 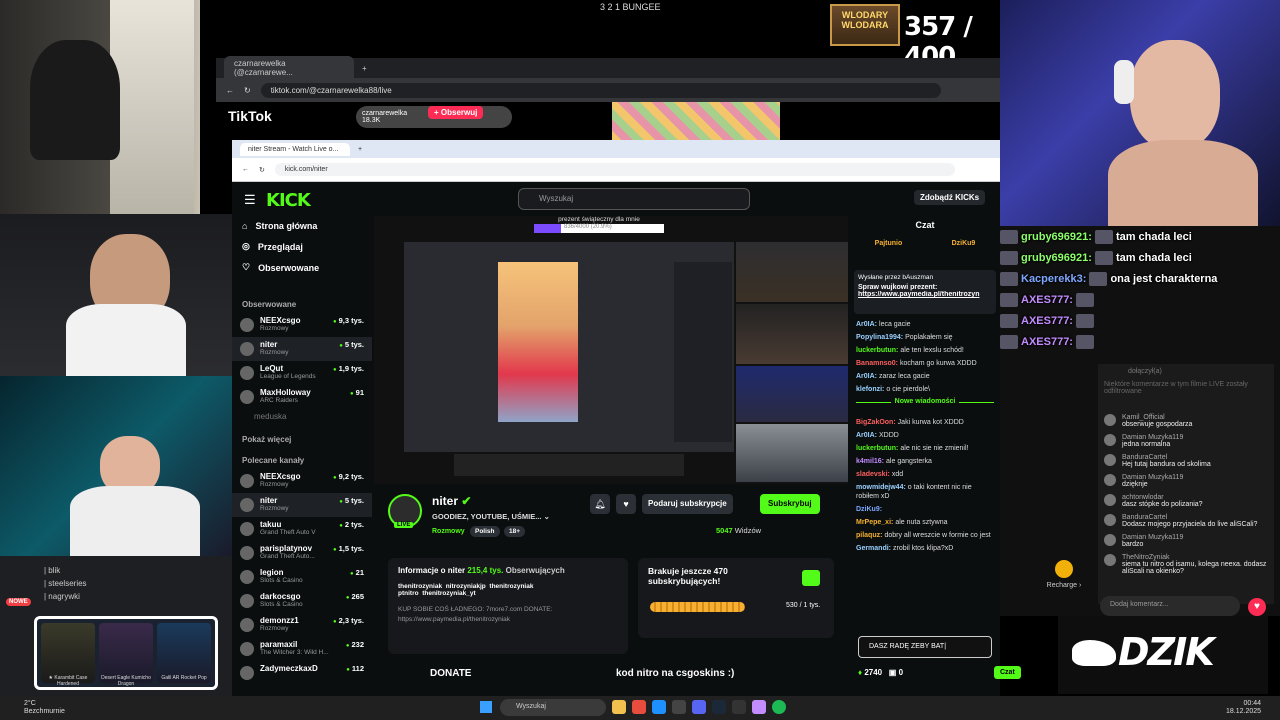 I want to click on channel-item: paramaxilThe Witcher 3: Wild H... 232, so click(x=302, y=649).